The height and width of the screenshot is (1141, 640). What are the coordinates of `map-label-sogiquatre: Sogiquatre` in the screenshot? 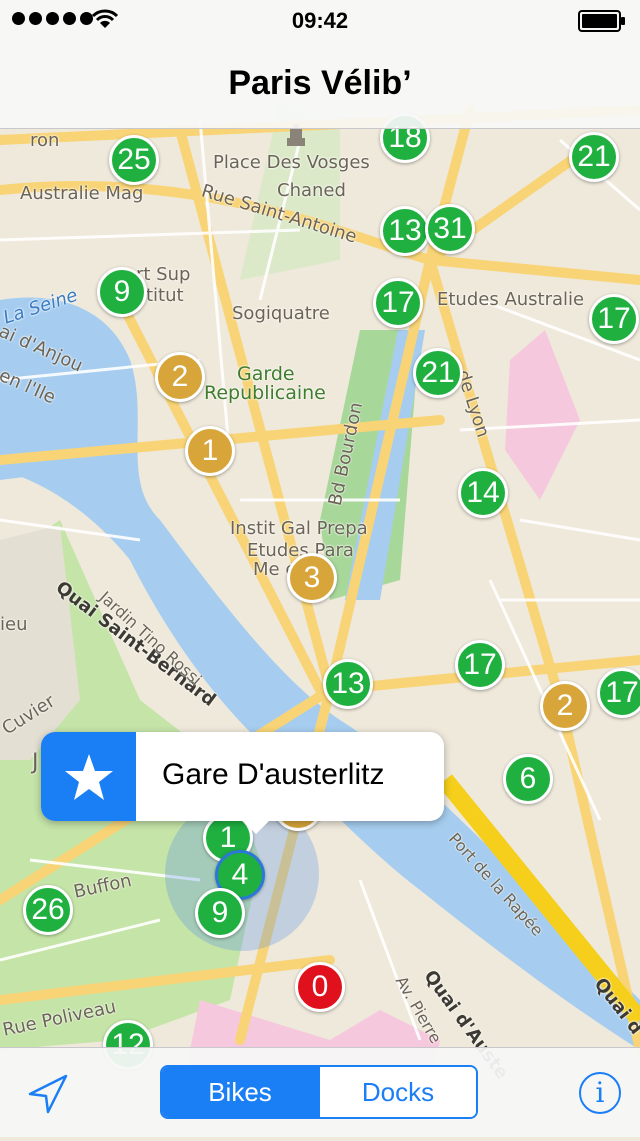 It's located at (281, 313).